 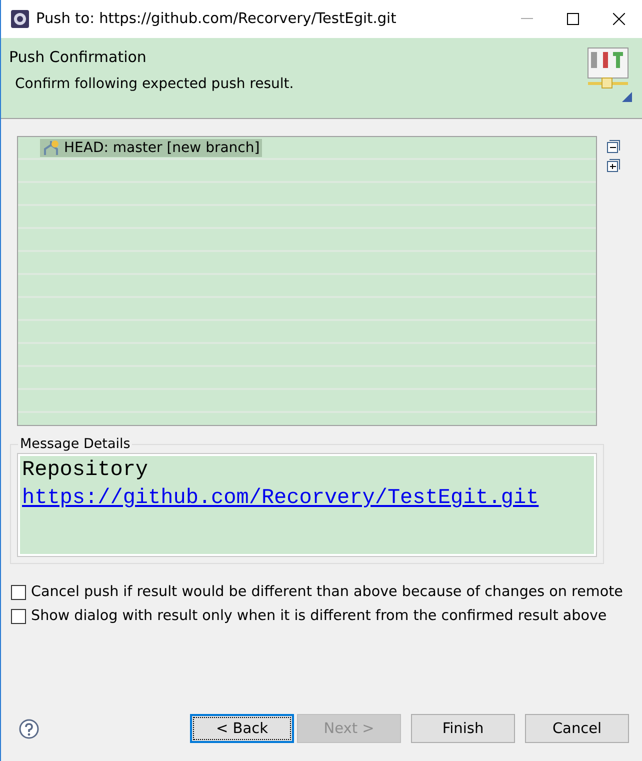 What do you see at coordinates (613, 165) in the screenshot?
I see `expand-all-icon` at bounding box center [613, 165].